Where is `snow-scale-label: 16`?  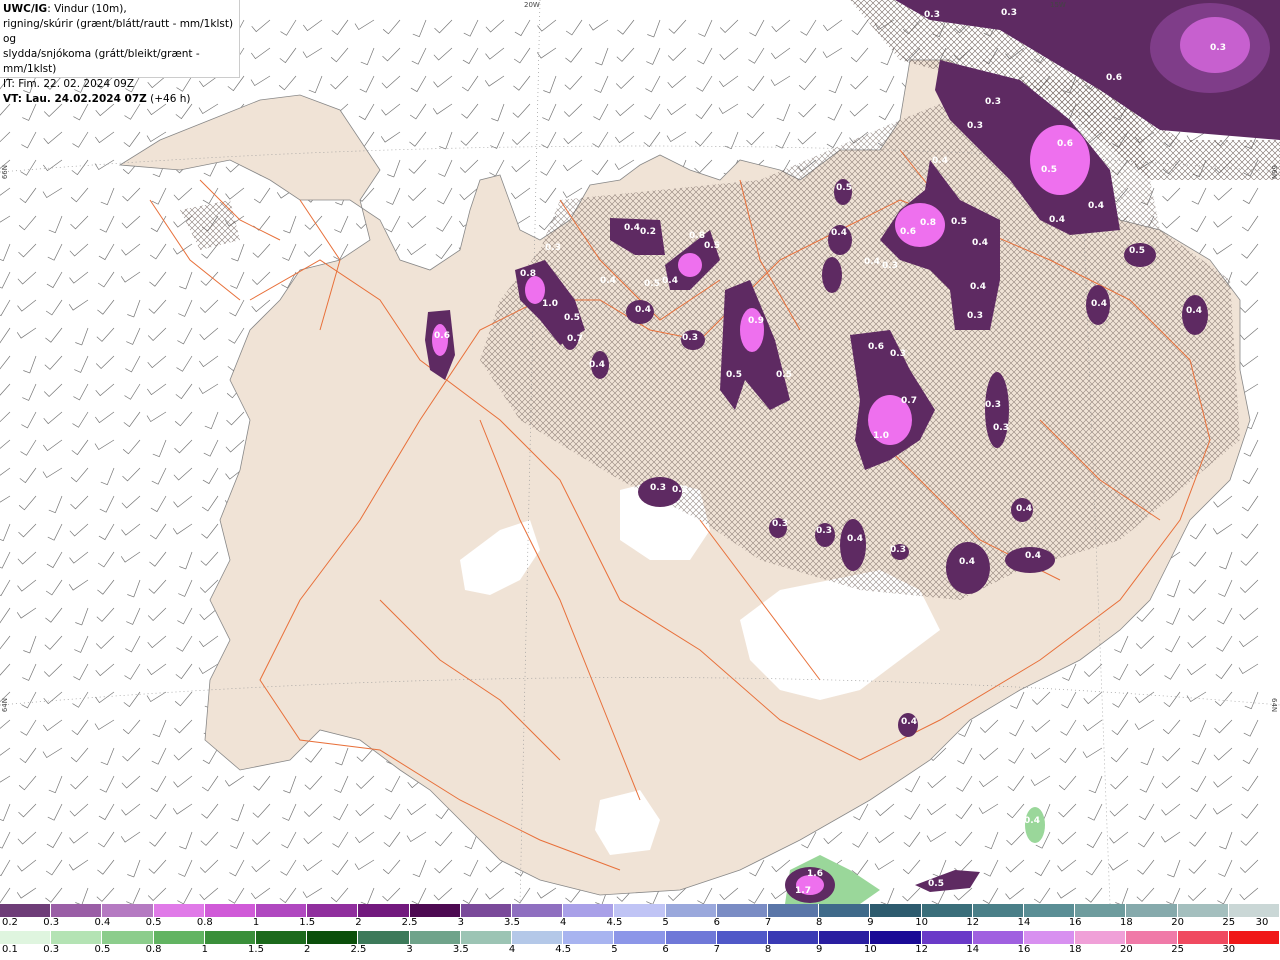
snow-scale-label: 16 is located at coordinates (1075, 922).